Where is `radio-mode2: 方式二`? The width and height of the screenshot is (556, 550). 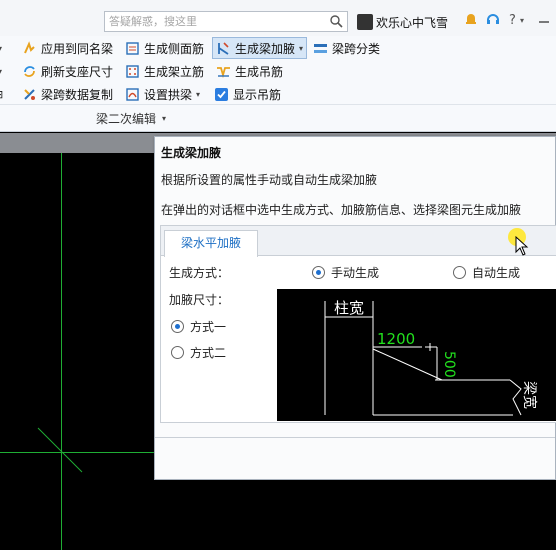
radio-mode2: 方式二 is located at coordinates (198, 352).